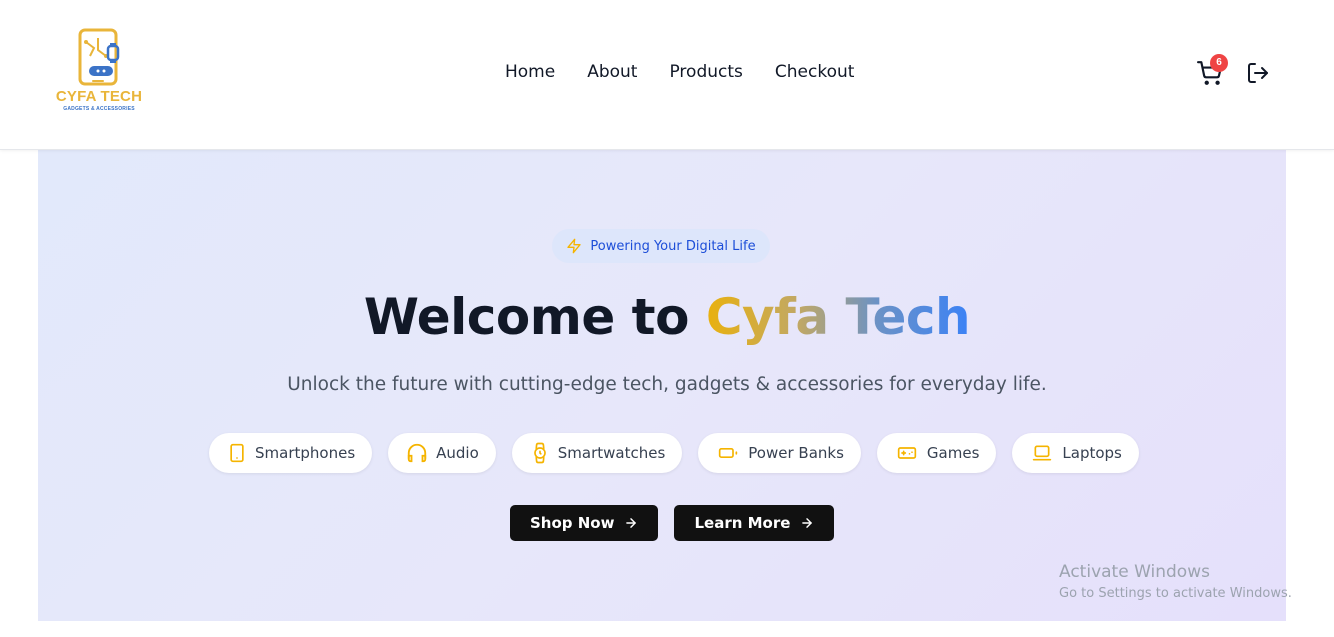 Image resolution: width=1334 pixels, height=637 pixels. What do you see at coordinates (530, 72) in the screenshot?
I see `nav-home-link: Home` at bounding box center [530, 72].